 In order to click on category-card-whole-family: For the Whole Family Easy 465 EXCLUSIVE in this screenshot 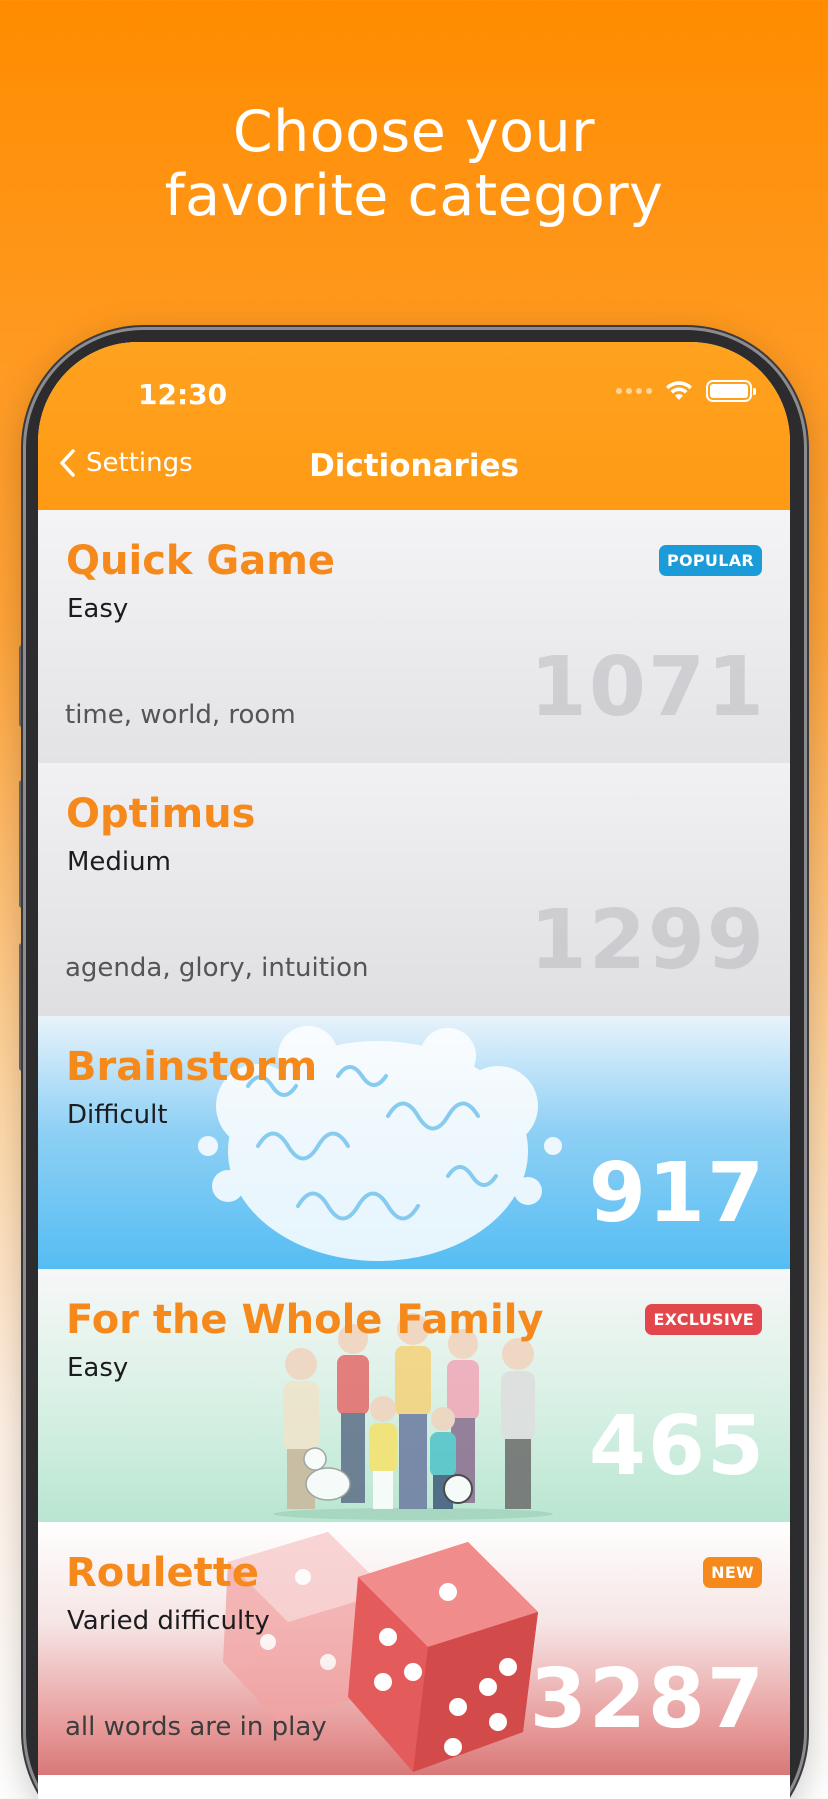, I will do `click(414, 1395)`.